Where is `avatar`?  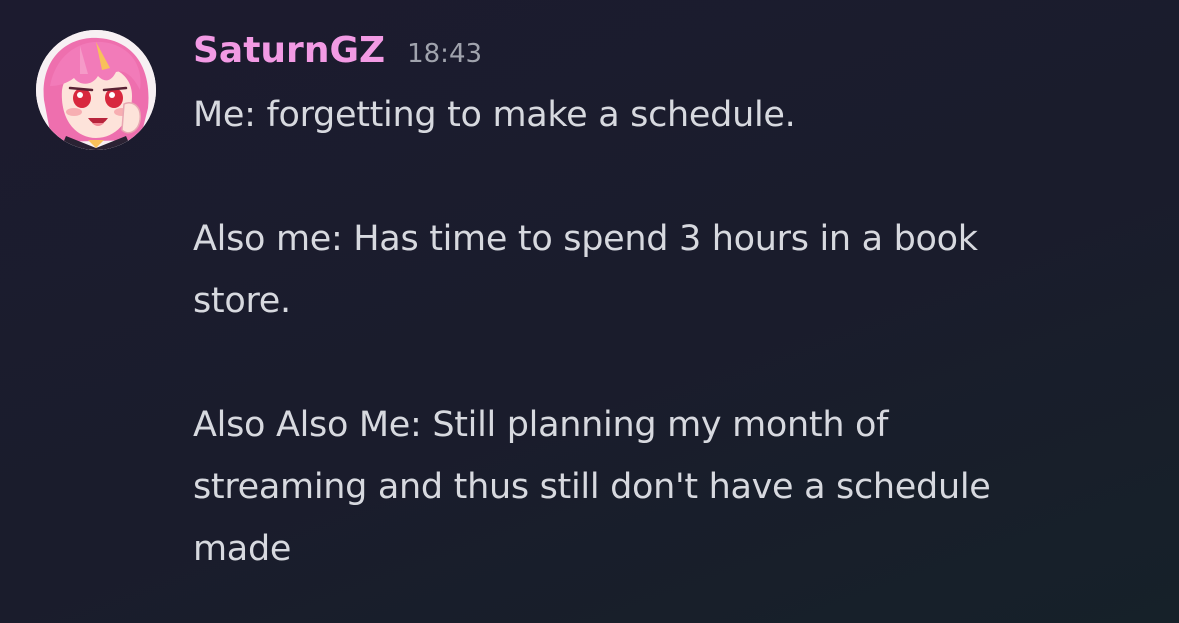 avatar is located at coordinates (96, 90).